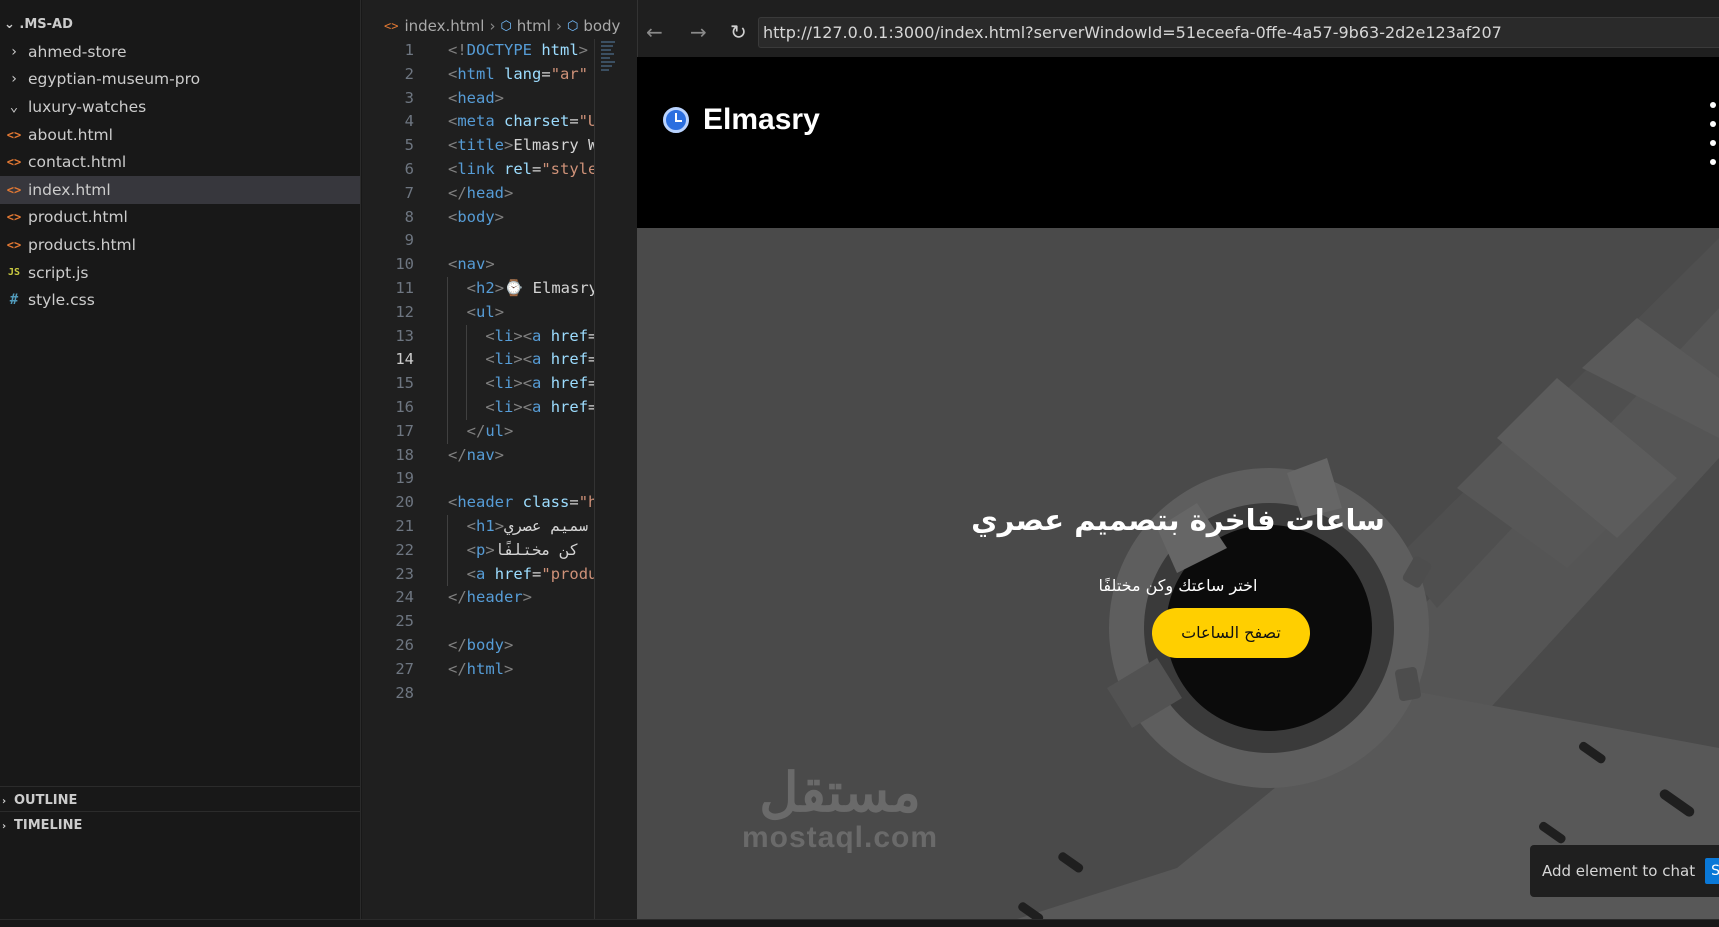 The height and width of the screenshot is (927, 1719). I want to click on timeline-label: TIMELINE, so click(48, 825).